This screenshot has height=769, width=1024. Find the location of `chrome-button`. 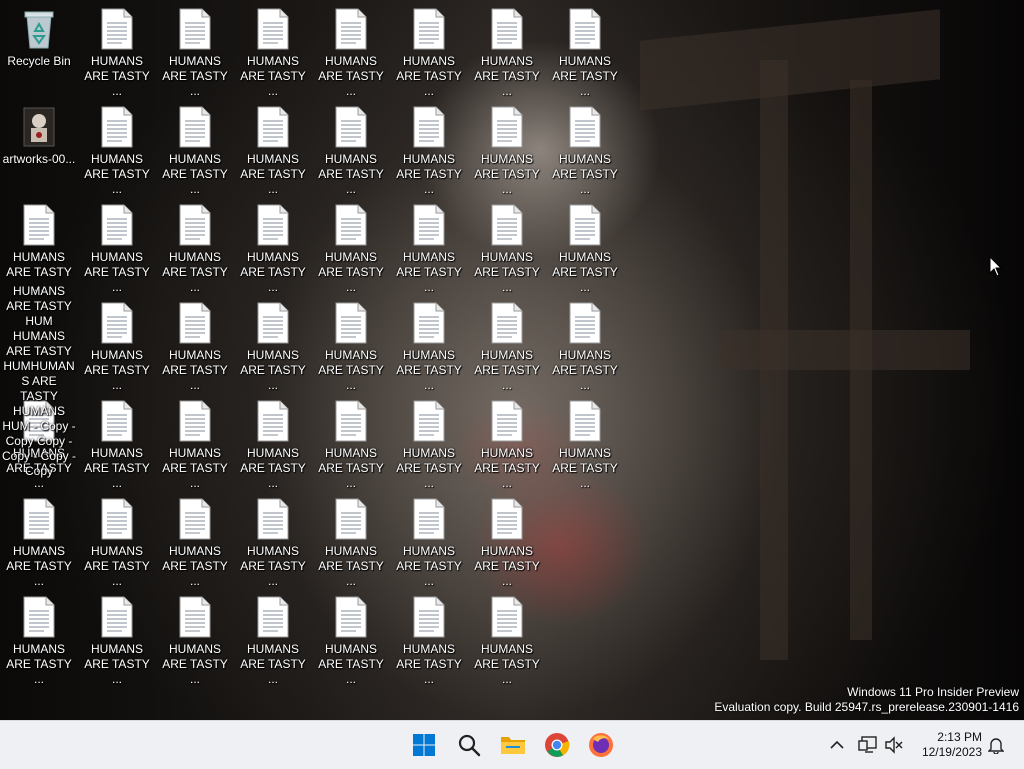

chrome-button is located at coordinates (557, 745).